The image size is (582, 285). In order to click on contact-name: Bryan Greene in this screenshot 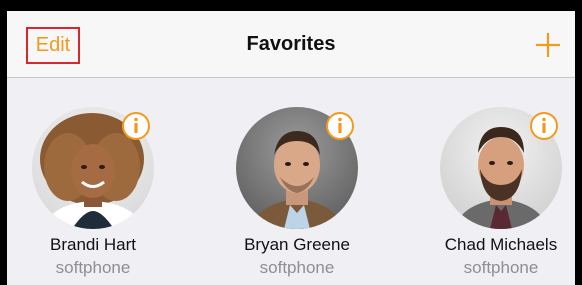, I will do `click(297, 244)`.